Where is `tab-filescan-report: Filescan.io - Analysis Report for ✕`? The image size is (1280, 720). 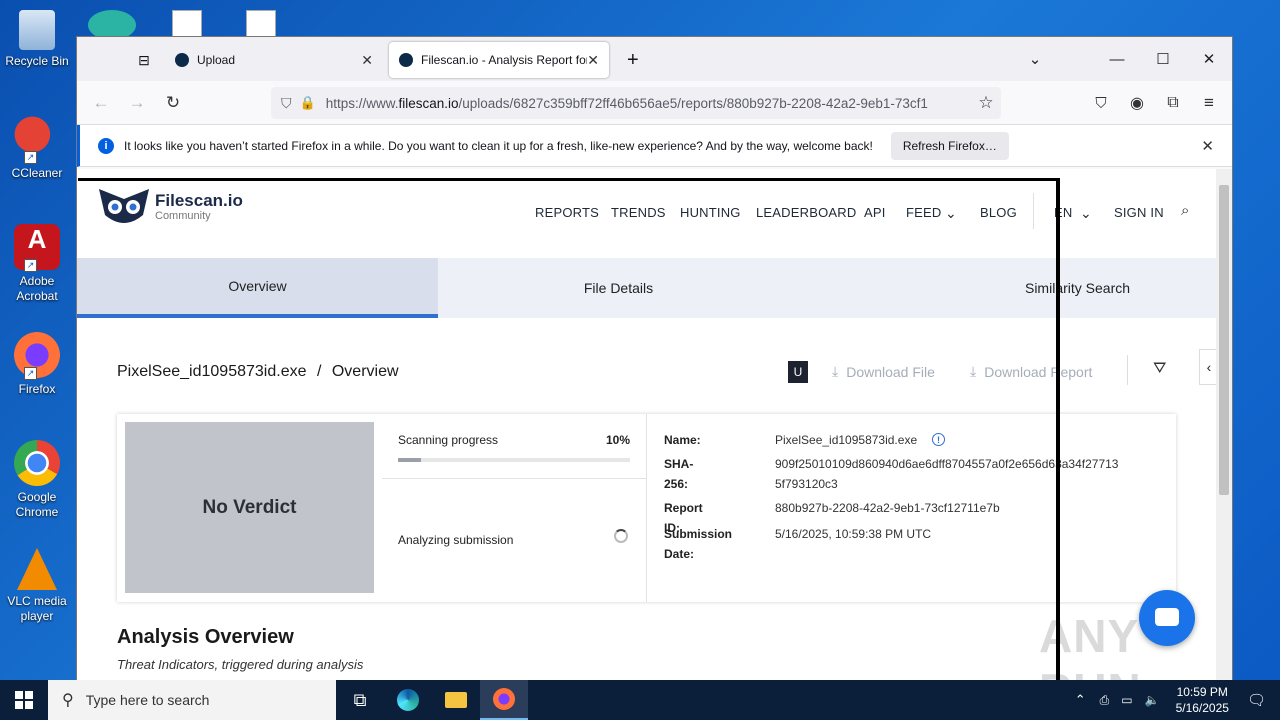
tab-filescan-report: Filescan.io - Analysis Report for ✕ is located at coordinates (499, 60).